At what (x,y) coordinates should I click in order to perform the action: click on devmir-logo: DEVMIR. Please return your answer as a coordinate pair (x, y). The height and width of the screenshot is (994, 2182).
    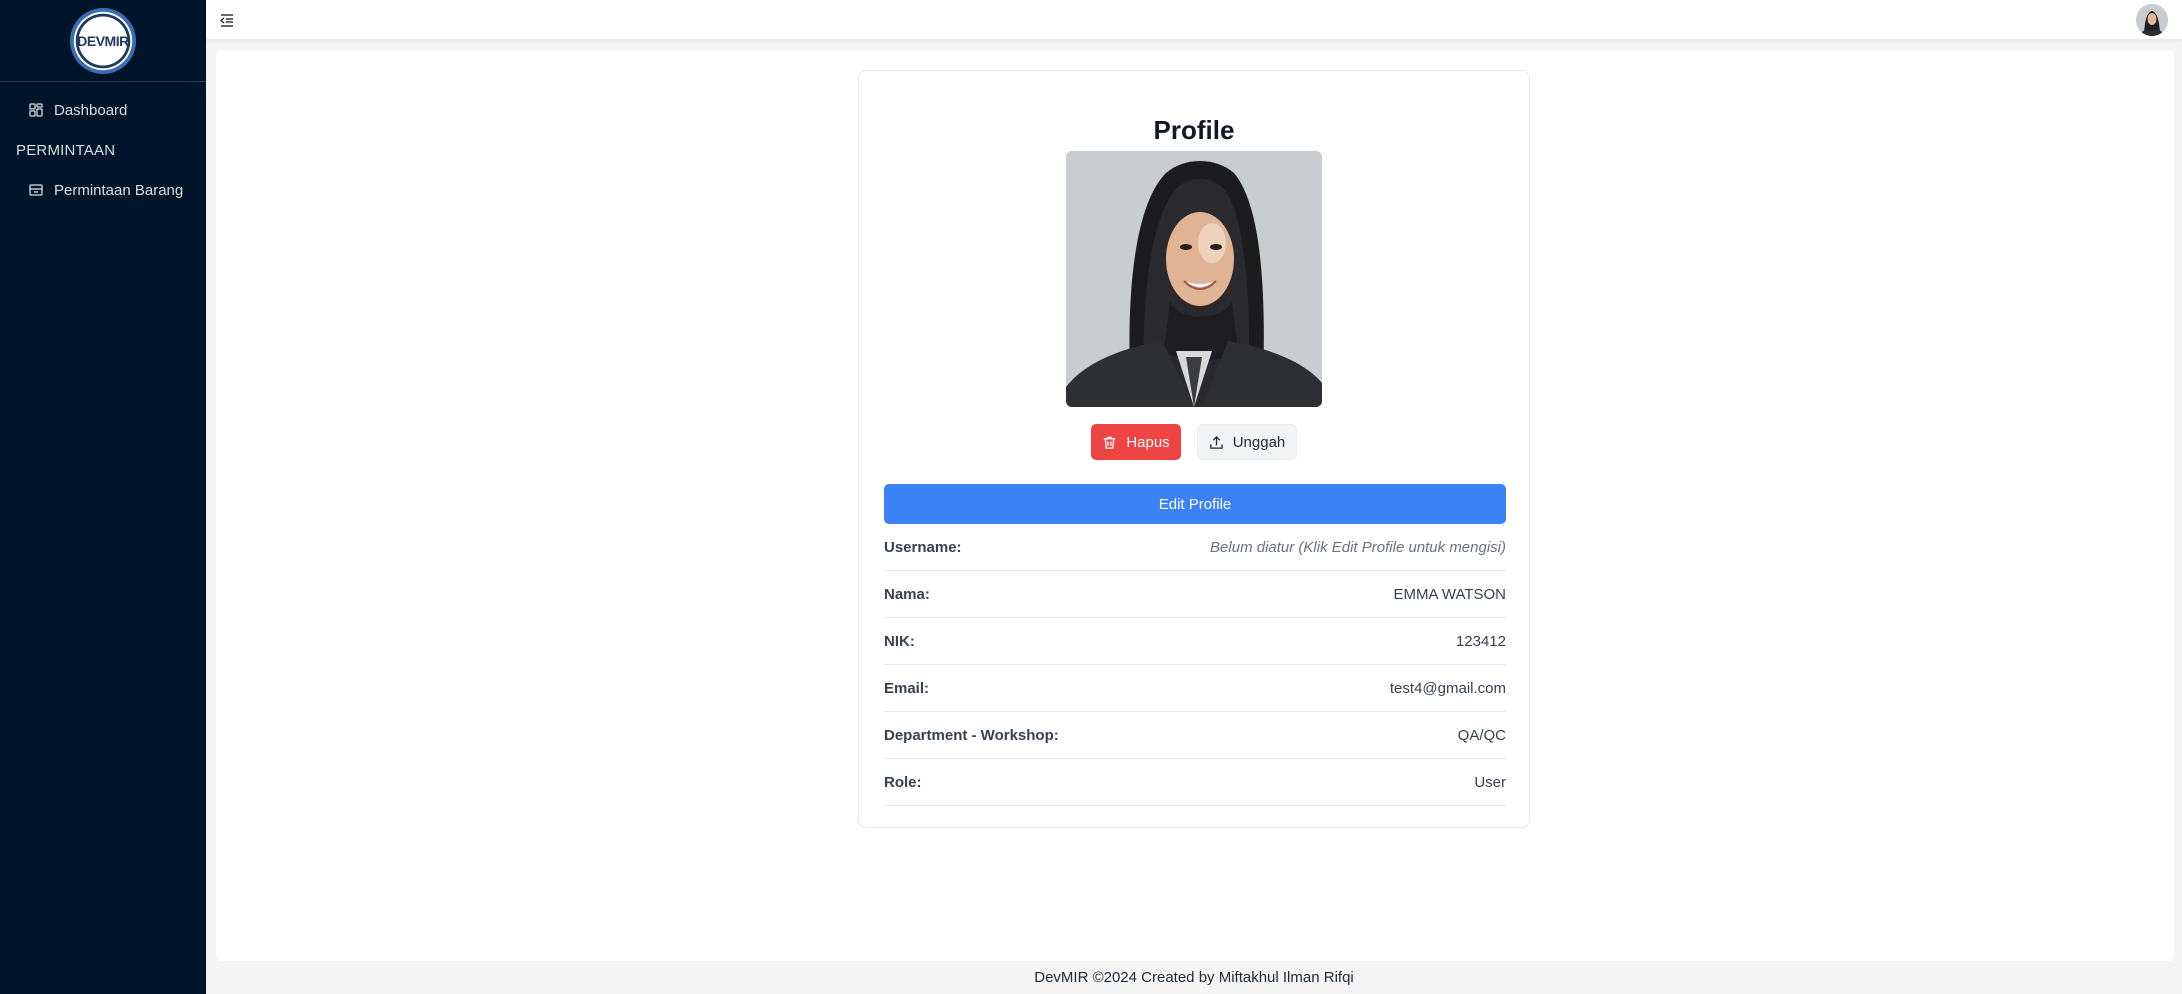
    Looking at the image, I should click on (103, 40).